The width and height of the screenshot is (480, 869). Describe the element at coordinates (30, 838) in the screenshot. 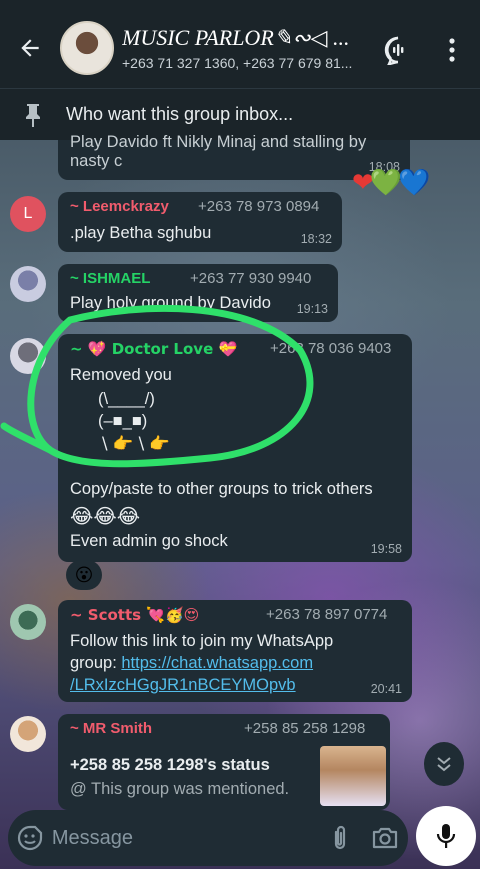

I see `sticker-icon` at that location.